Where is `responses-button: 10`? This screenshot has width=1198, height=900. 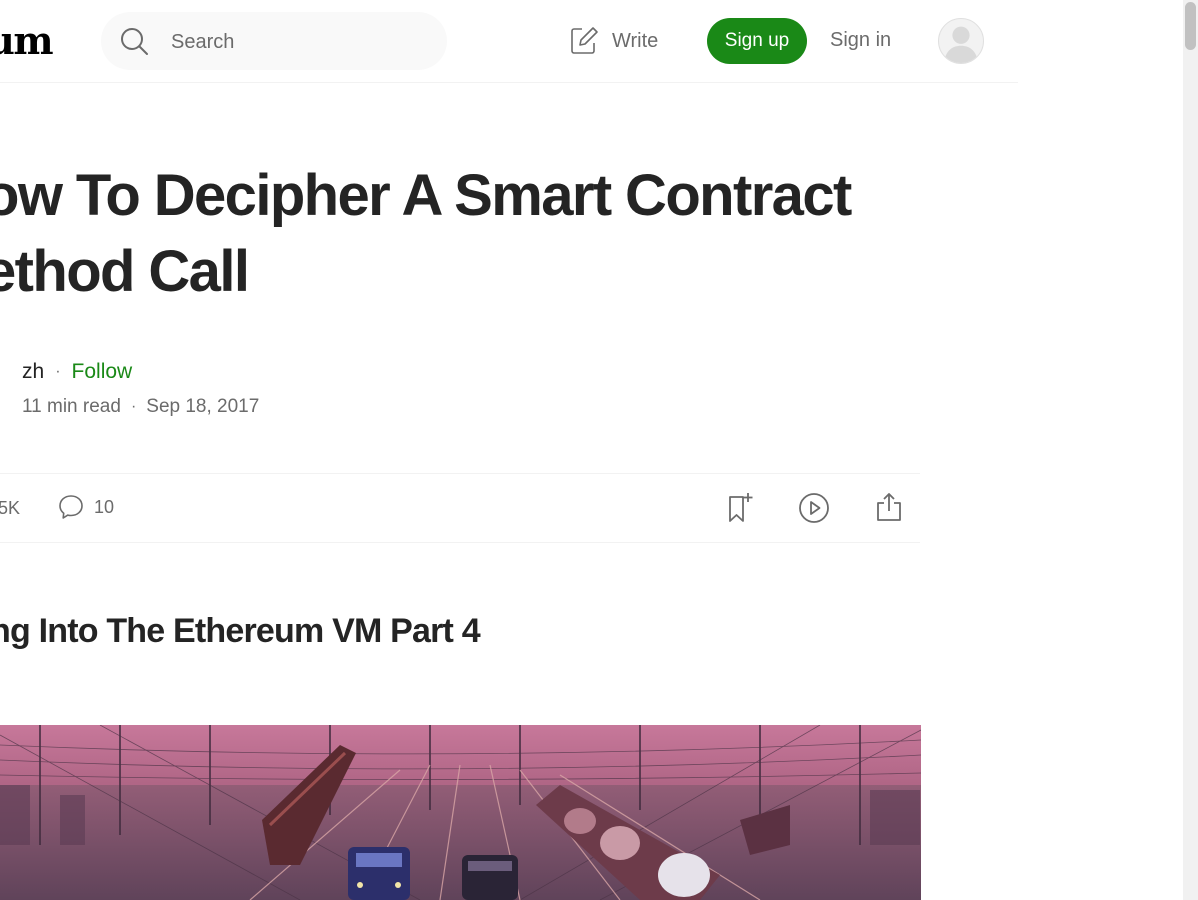 responses-button: 10 is located at coordinates (86, 507).